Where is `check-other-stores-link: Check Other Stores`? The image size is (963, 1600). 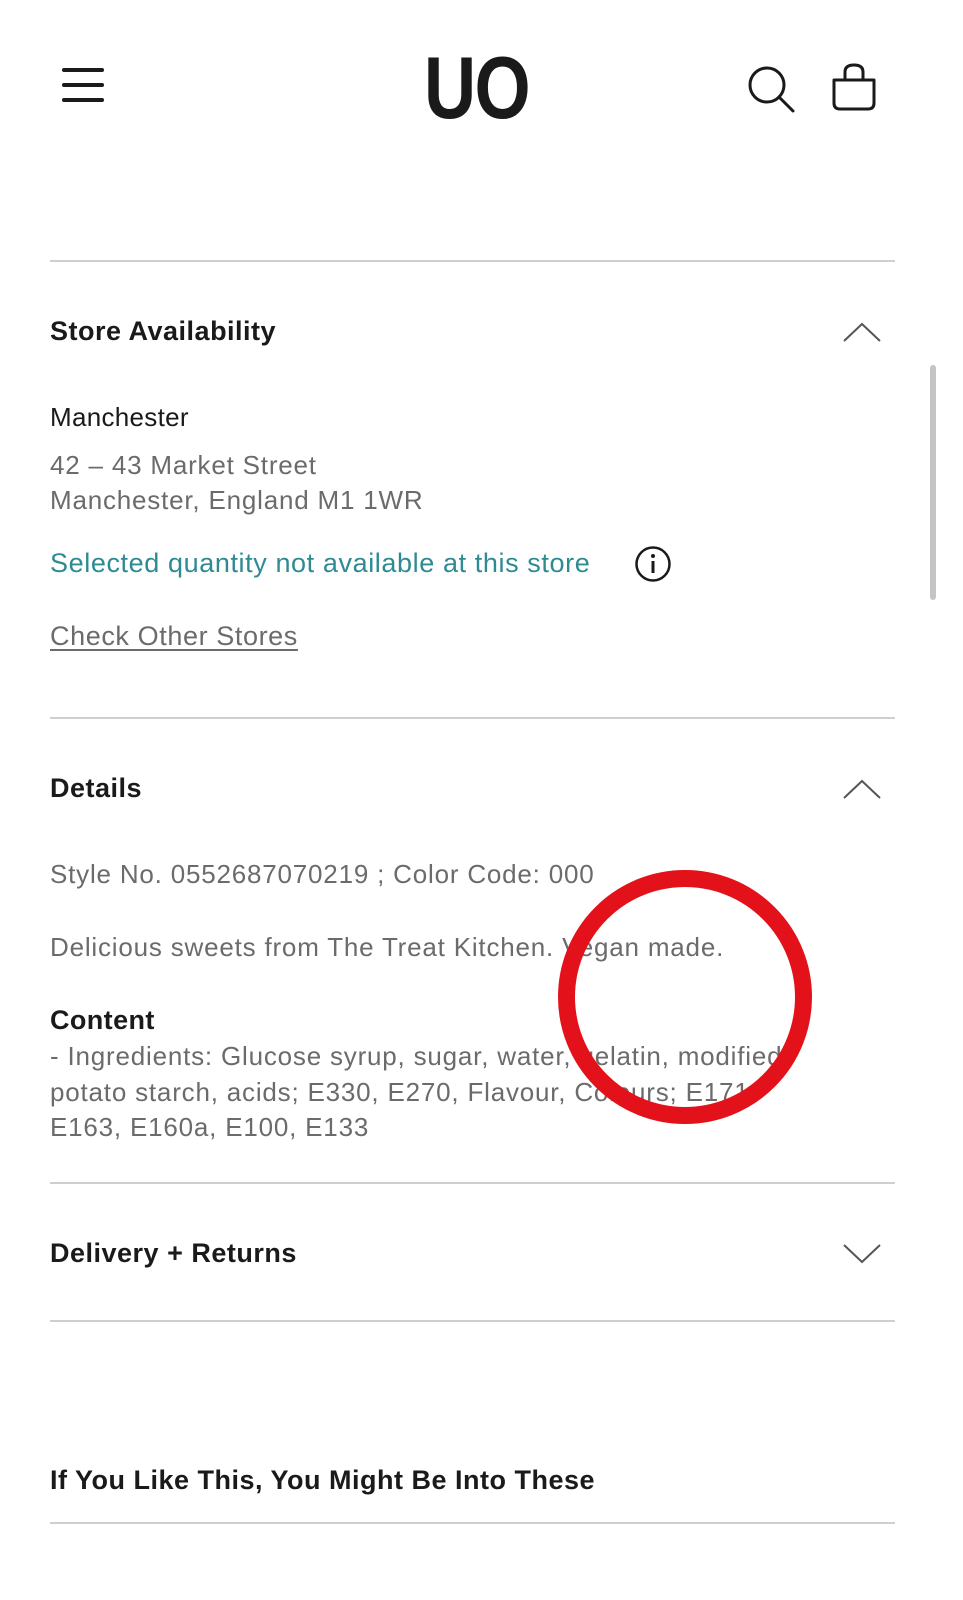
check-other-stores-link: Check Other Stores is located at coordinates (174, 636).